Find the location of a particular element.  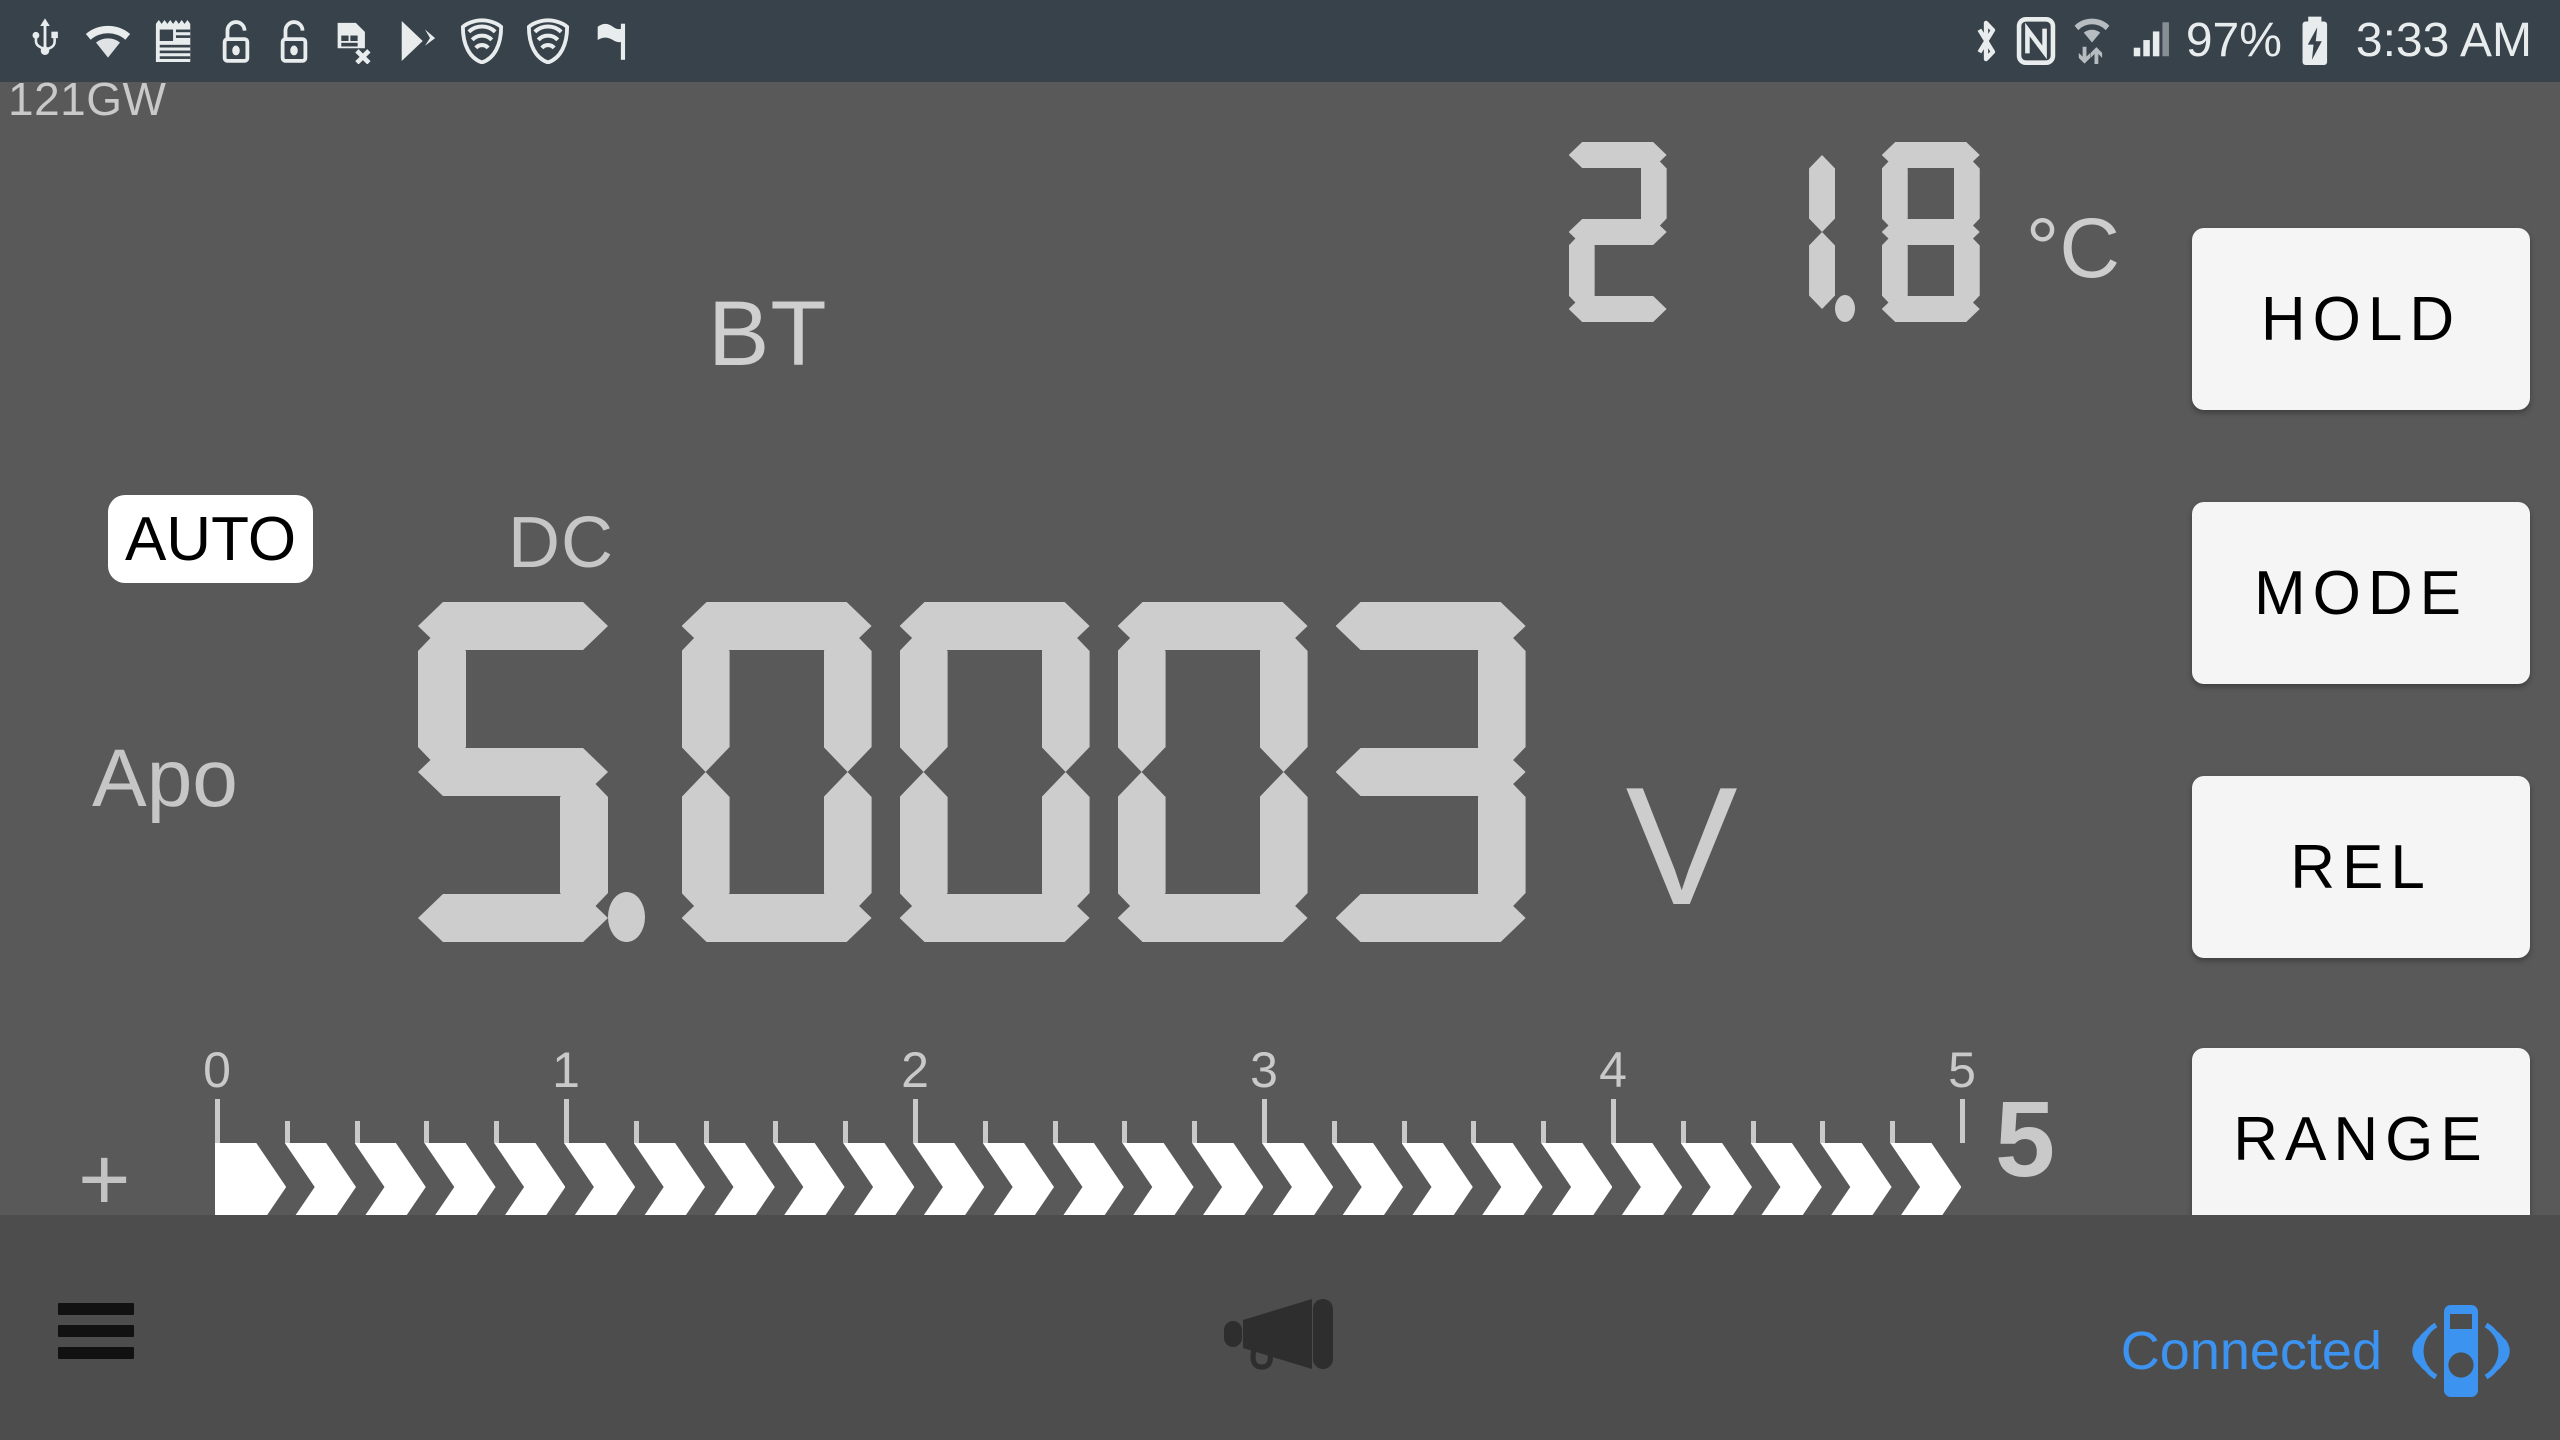

bargraph-tick-label: 2 is located at coordinates (915, 1070).